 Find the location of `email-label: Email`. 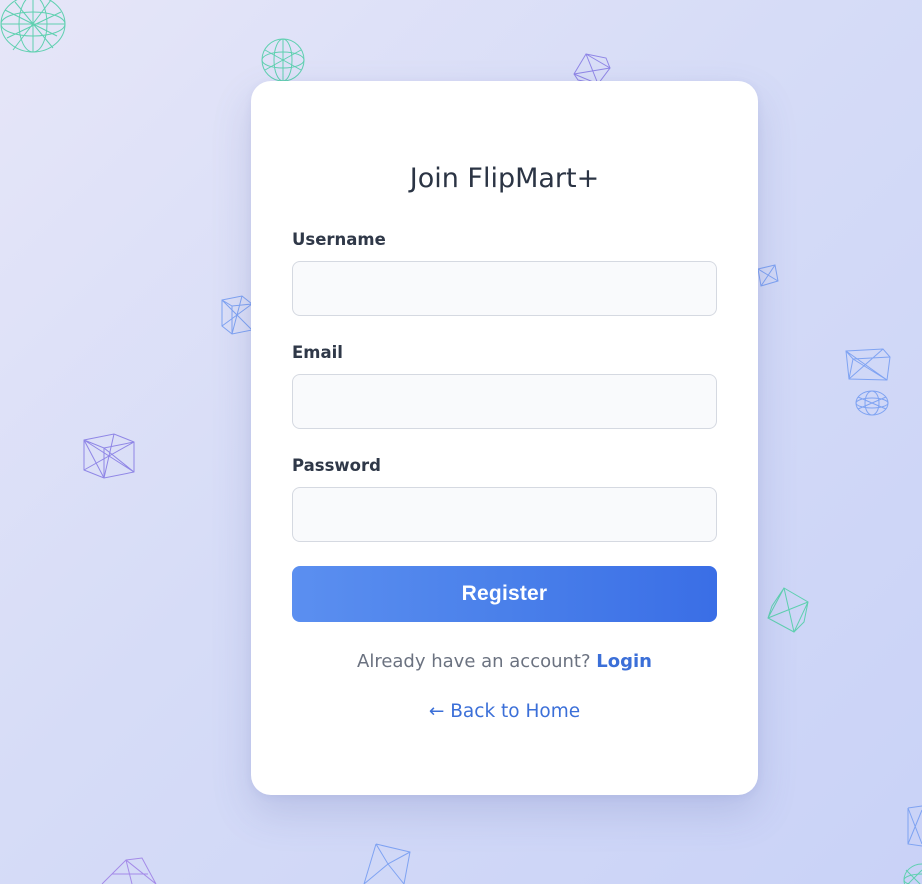

email-label: Email is located at coordinates (317, 352).